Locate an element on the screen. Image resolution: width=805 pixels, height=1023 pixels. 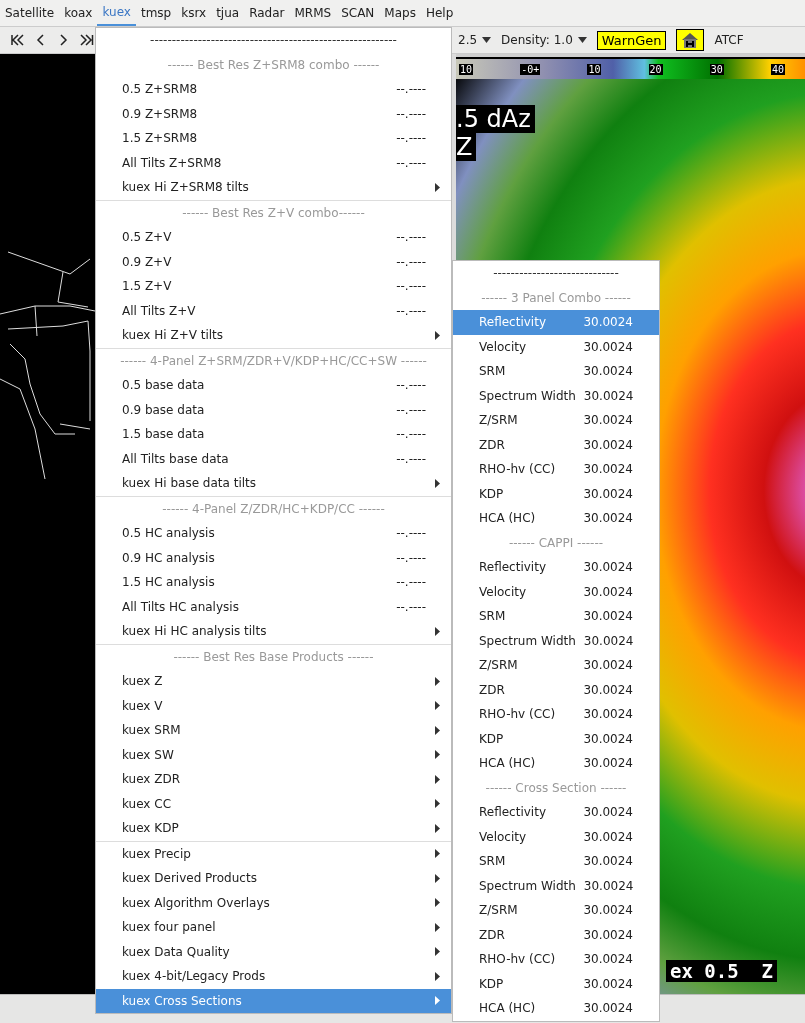
submenu-item: kuex SRM is located at coordinates (273, 730).